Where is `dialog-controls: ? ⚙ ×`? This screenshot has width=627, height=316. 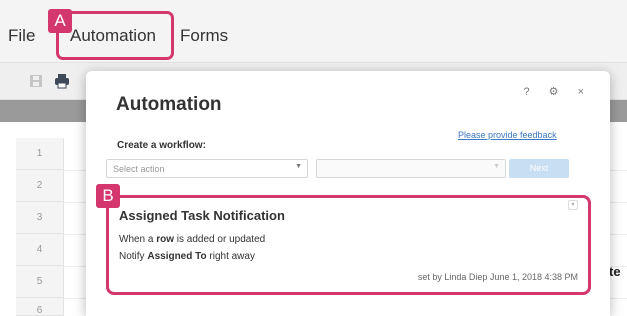
dialog-controls: ? ⚙ × is located at coordinates (557, 91).